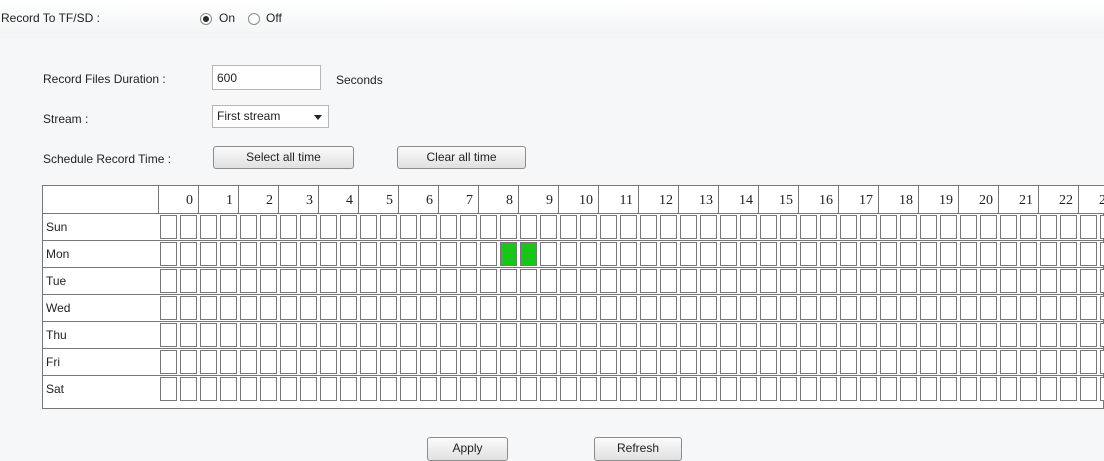  I want to click on hour-header-16: 16, so click(818, 199).